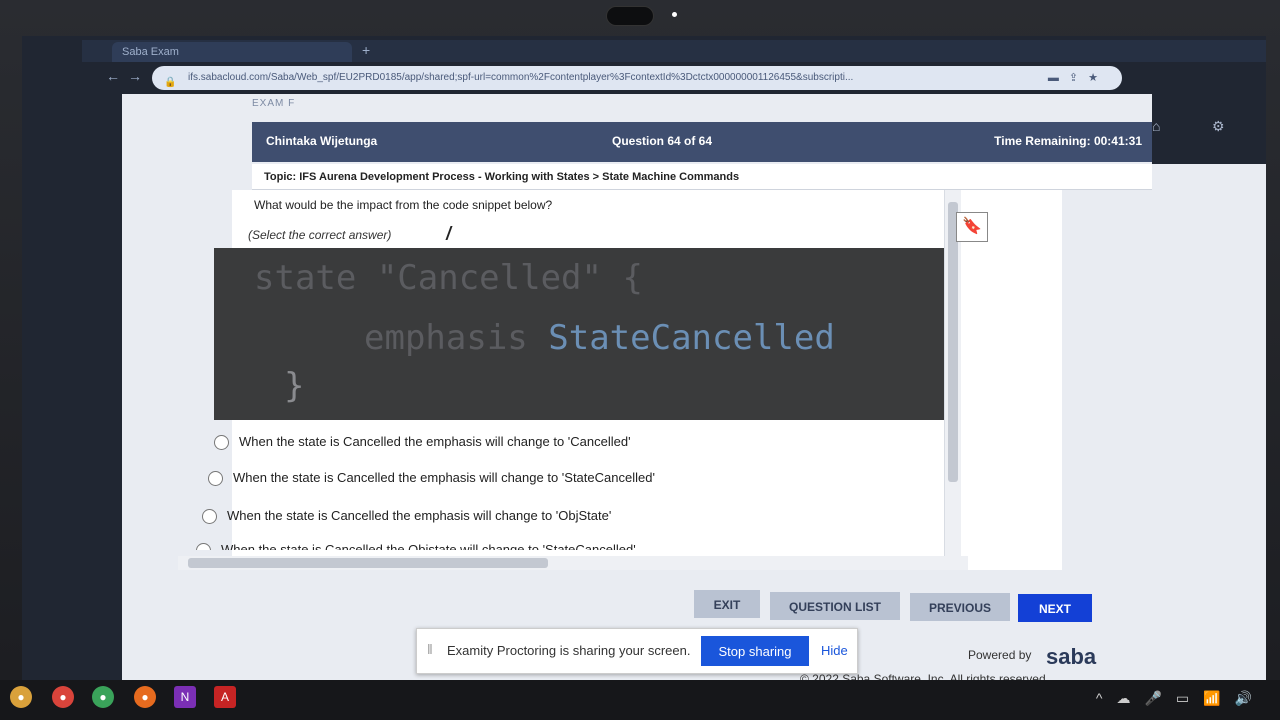 This screenshot has width=1280, height=720. I want to click on powered-by-label: Powered by, so click(1000, 655).